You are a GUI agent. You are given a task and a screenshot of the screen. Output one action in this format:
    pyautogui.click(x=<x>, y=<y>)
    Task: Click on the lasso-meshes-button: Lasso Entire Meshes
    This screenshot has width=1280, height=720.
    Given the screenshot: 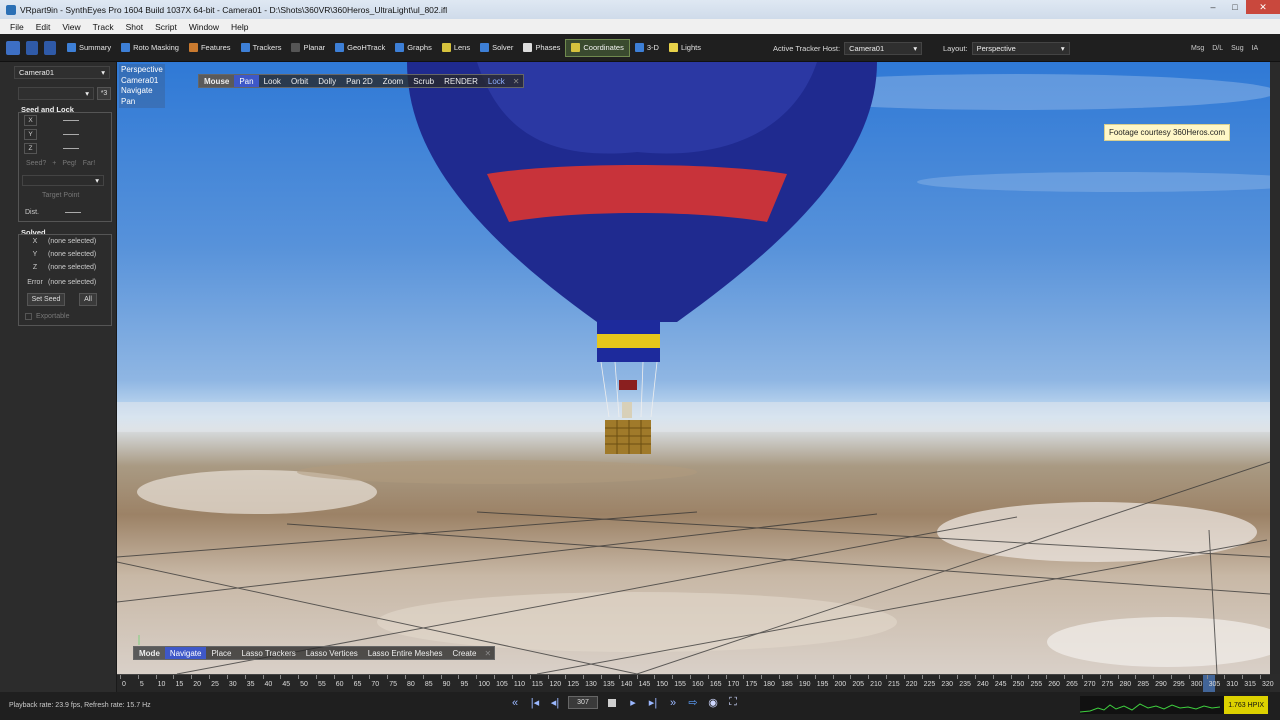 What is the action you would take?
    pyautogui.click(x=405, y=653)
    